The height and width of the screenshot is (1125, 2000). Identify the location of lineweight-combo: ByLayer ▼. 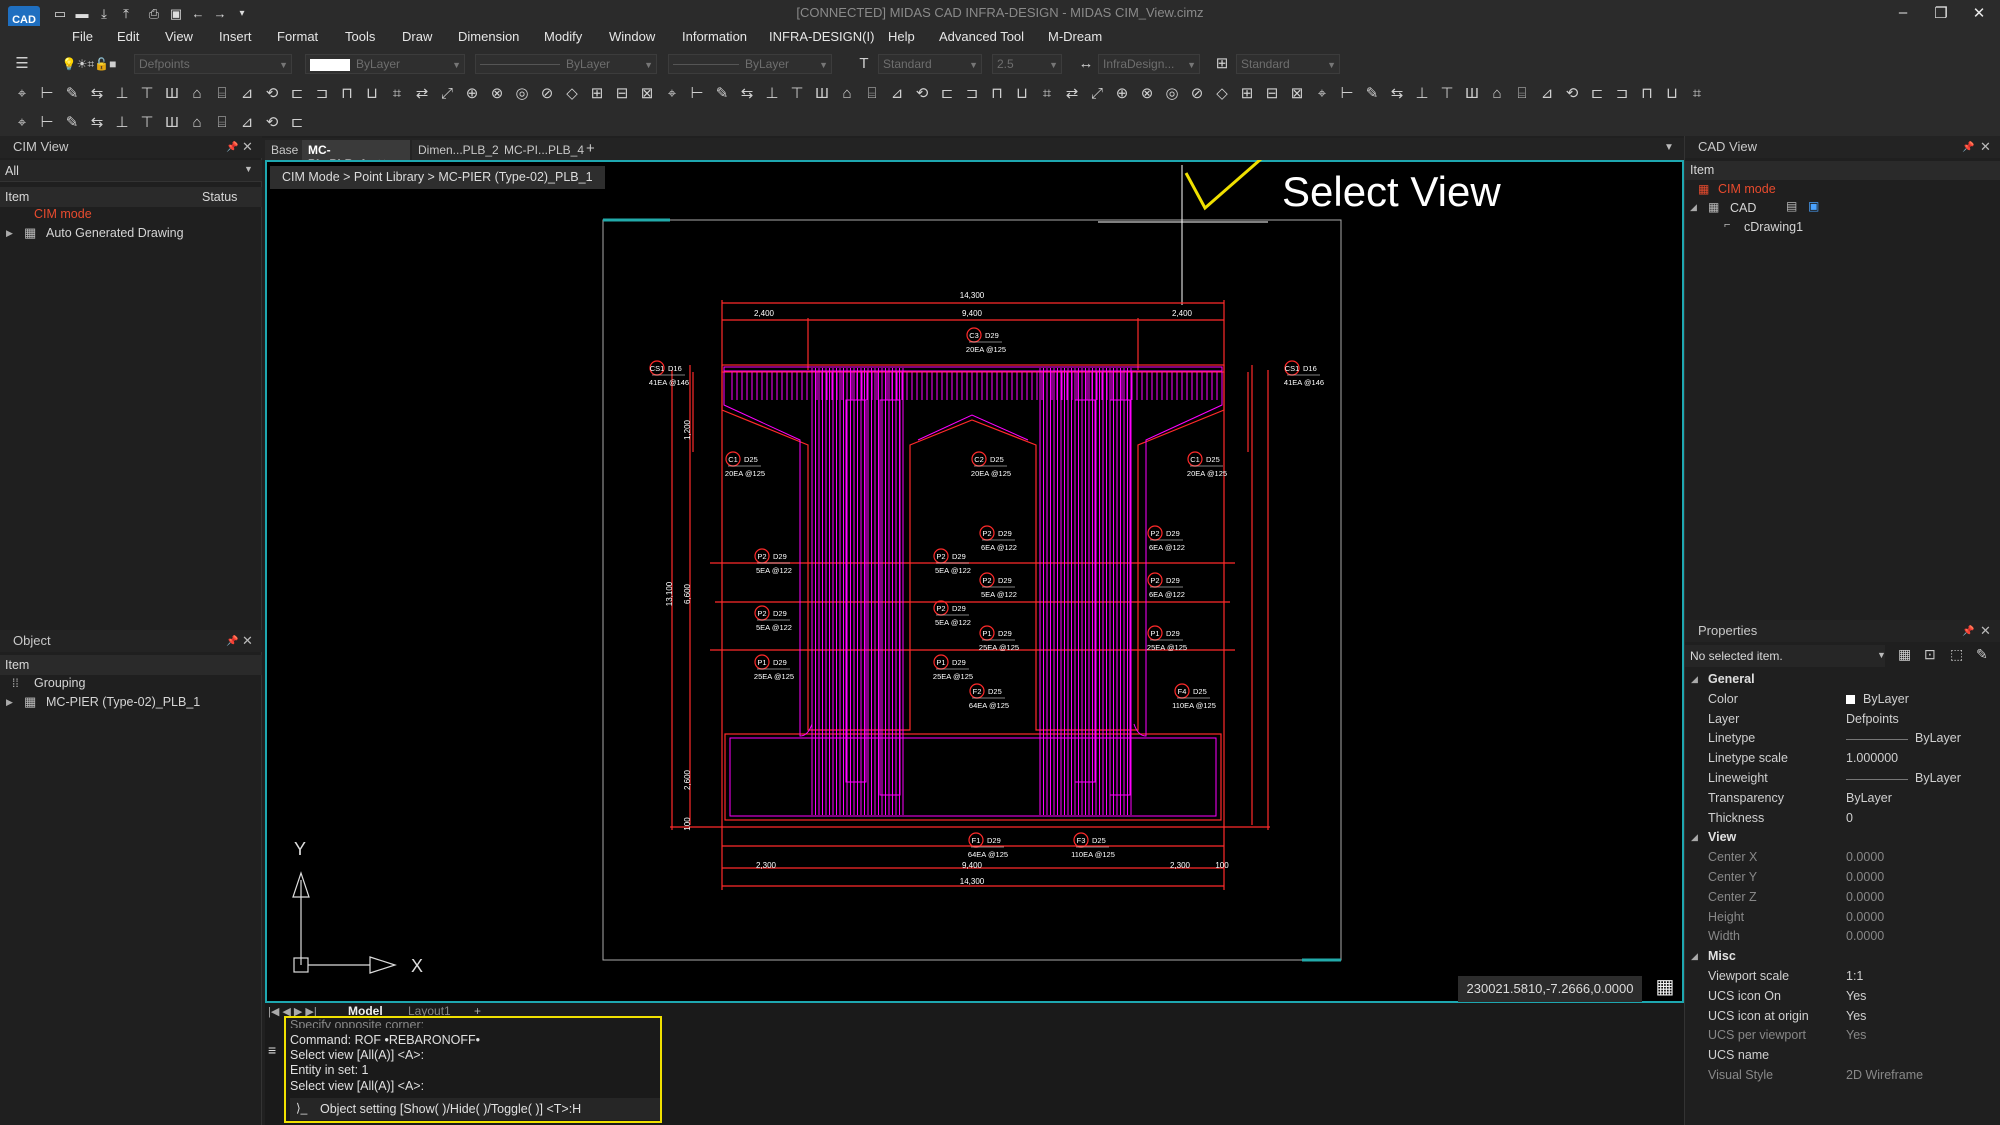
(750, 64).